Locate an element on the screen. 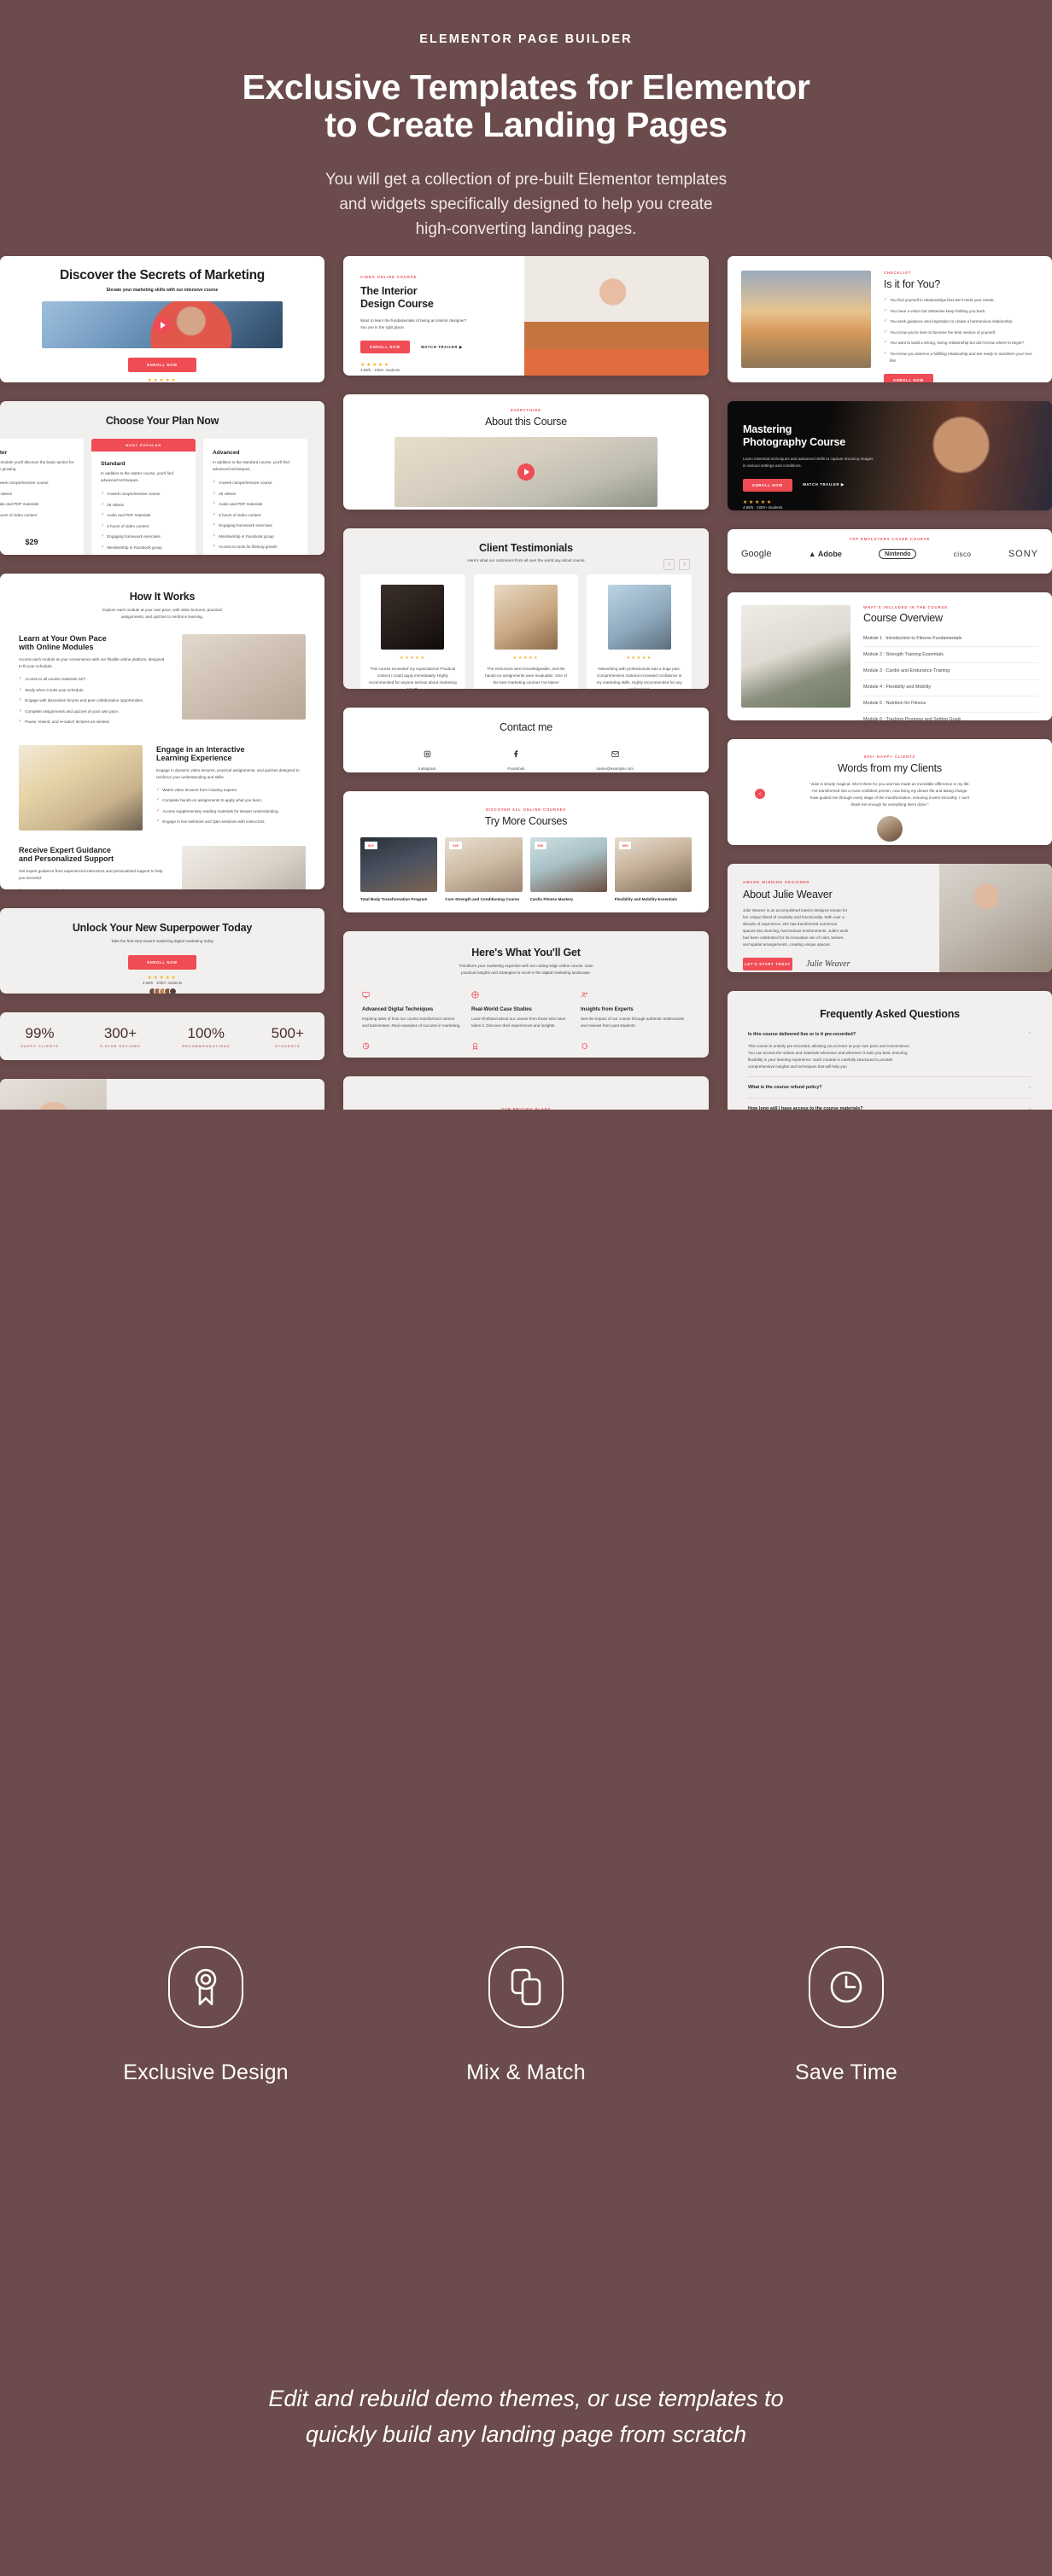  testimonials-next-button: › is located at coordinates (684, 564).